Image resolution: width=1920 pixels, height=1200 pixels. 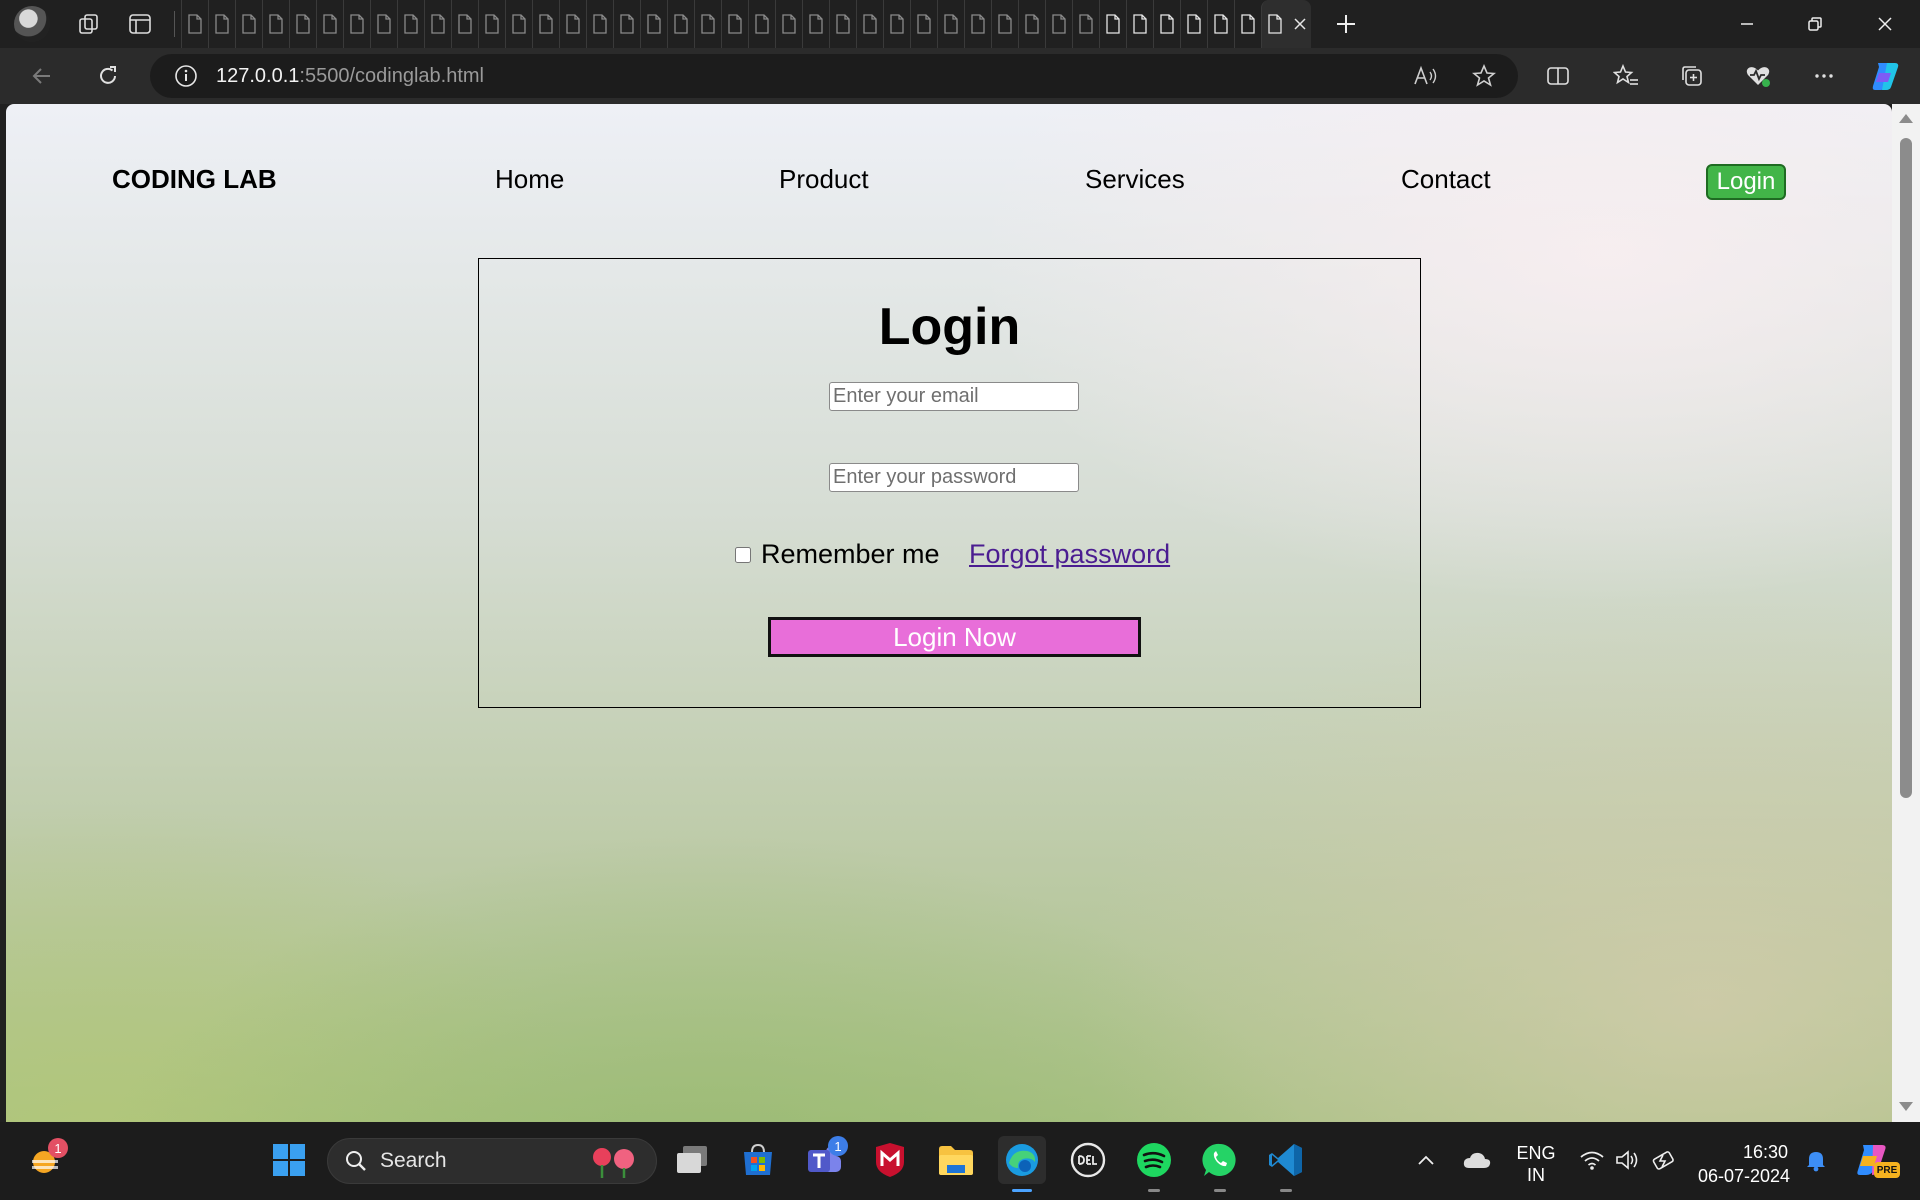 What do you see at coordinates (692, 1160) in the screenshot?
I see `task-view-icon` at bounding box center [692, 1160].